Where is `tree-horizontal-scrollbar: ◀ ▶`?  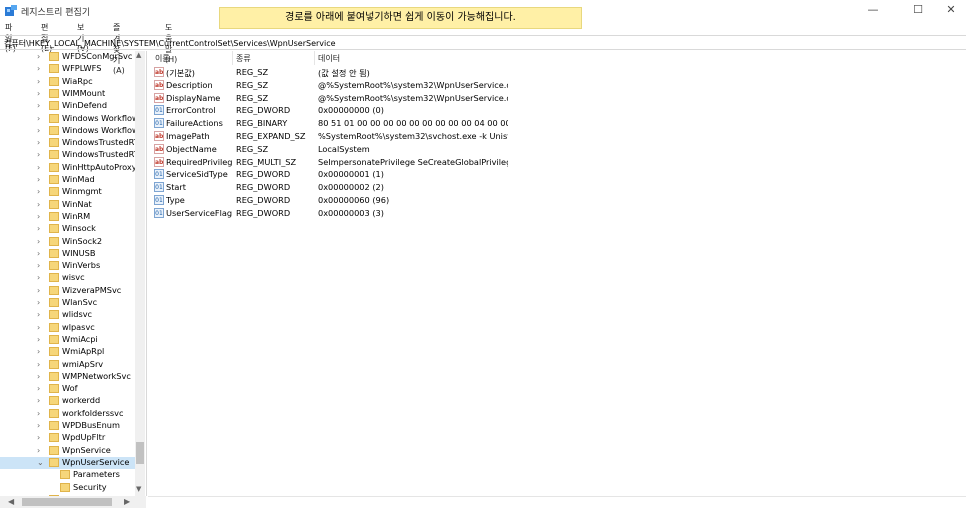
tree-horizontal-scrollbar: ◀ ▶ is located at coordinates (73, 502).